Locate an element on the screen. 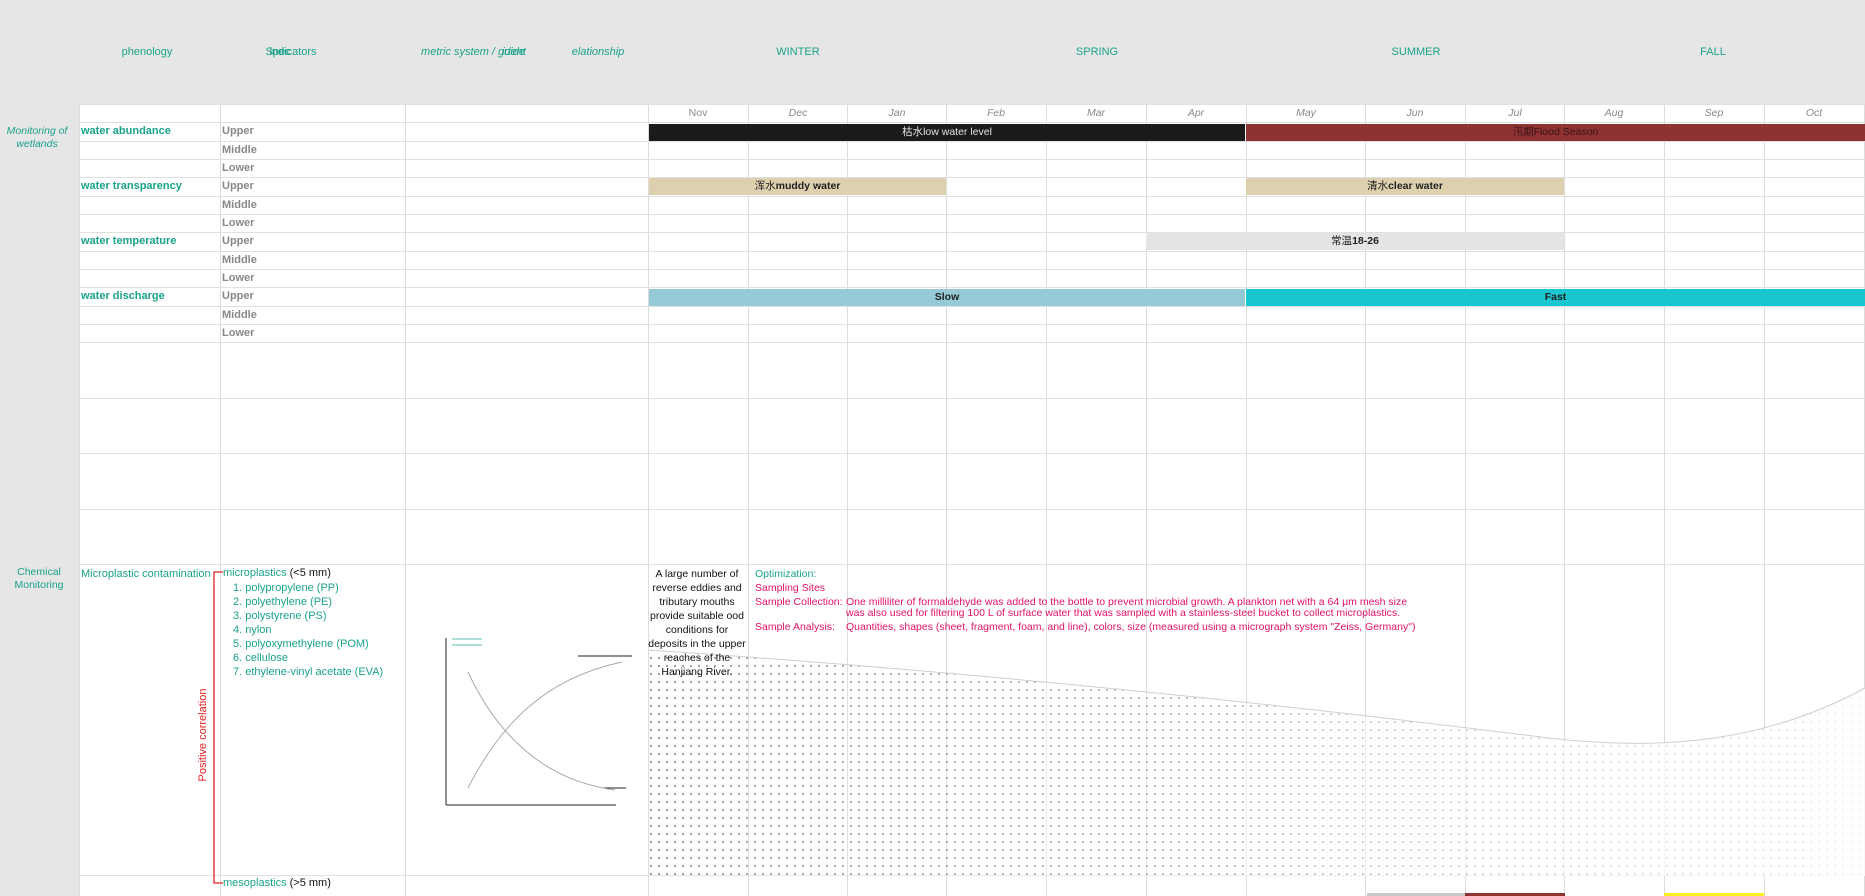 The image size is (1865, 896). season-summer: SUMMER is located at coordinates (1416, 52).